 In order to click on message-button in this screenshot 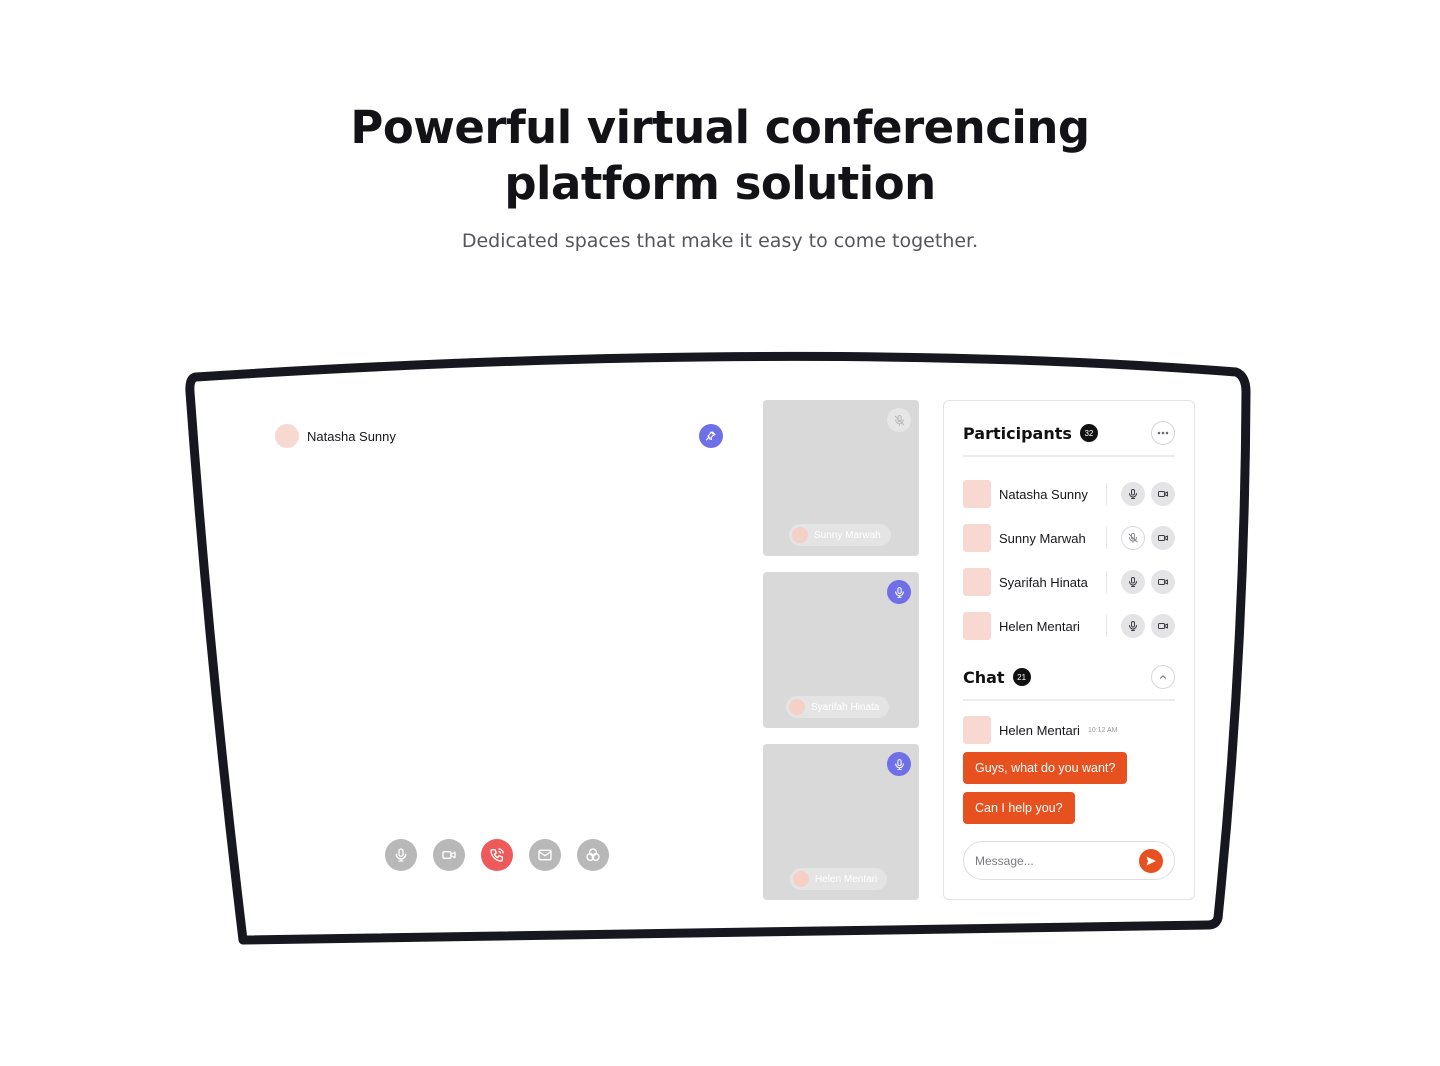, I will do `click(545, 855)`.